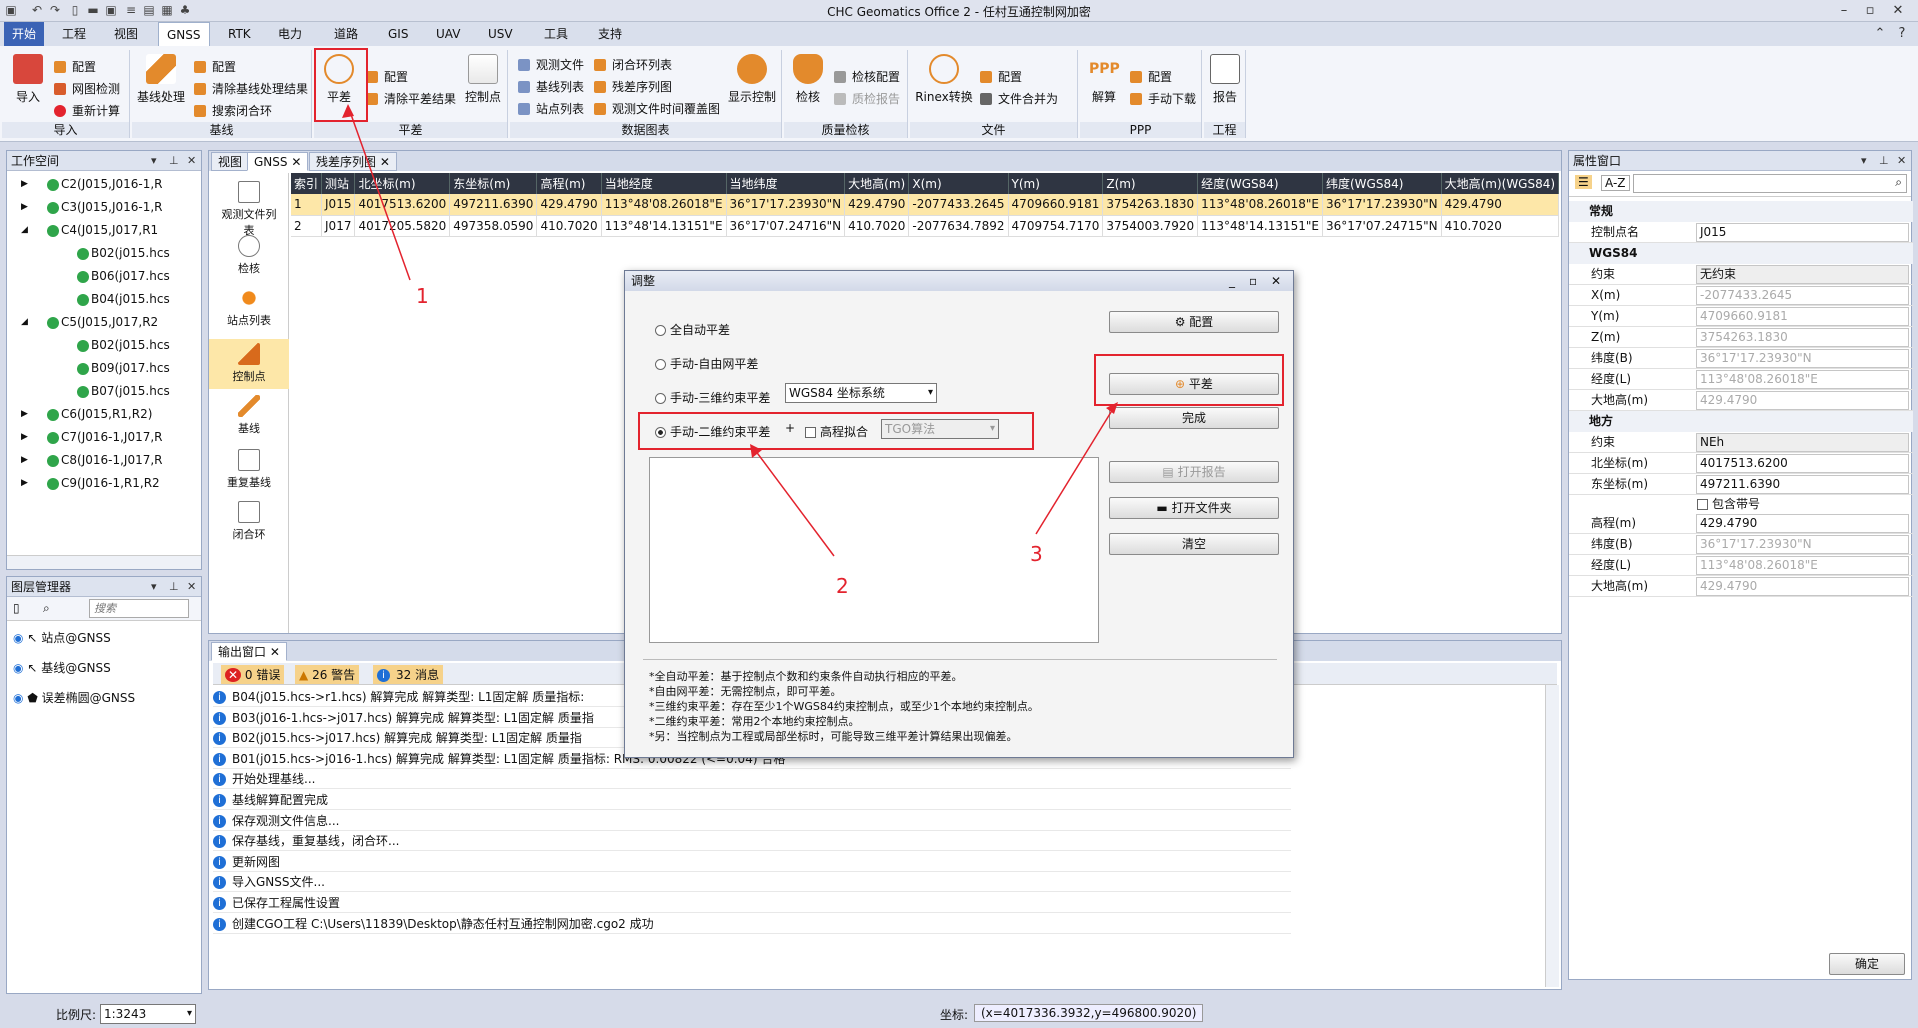 Image resolution: width=1918 pixels, height=1028 pixels. I want to click on annotation-label-1: 1, so click(422, 296).